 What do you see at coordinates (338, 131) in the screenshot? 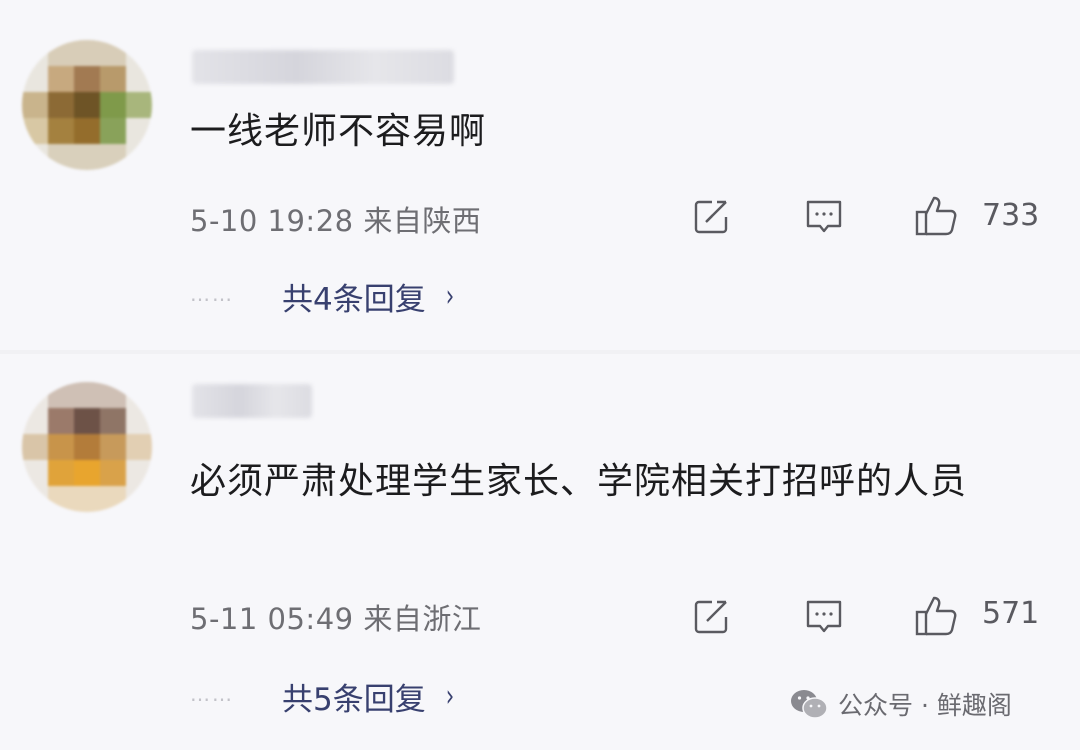
I see `comment-text: 一线老师不容易啊` at bounding box center [338, 131].